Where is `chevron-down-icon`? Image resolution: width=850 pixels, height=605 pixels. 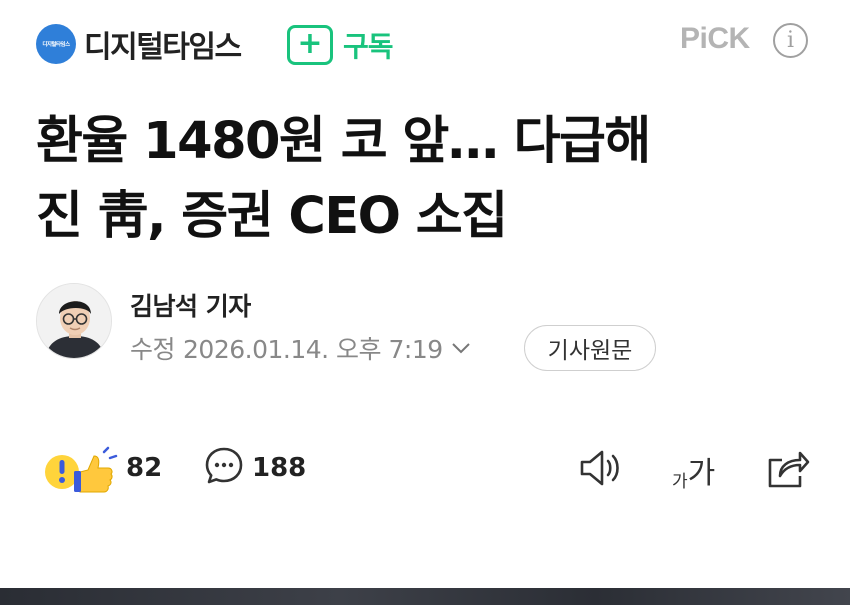
chevron-down-icon is located at coordinates (462, 348).